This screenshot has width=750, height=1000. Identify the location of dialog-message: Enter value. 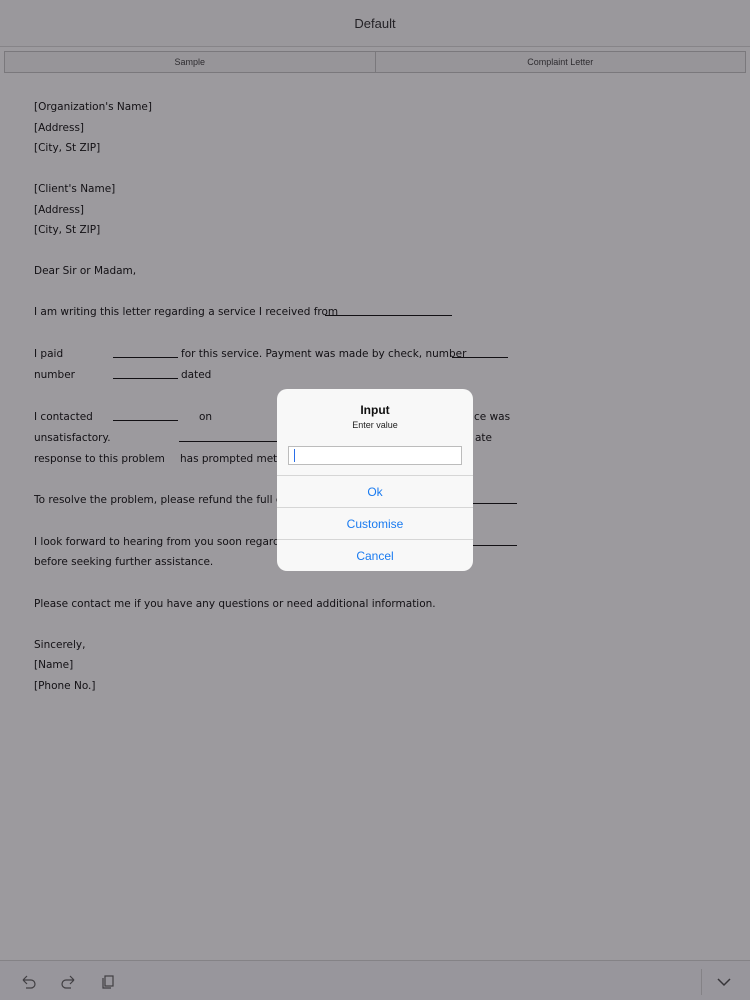
(375, 425).